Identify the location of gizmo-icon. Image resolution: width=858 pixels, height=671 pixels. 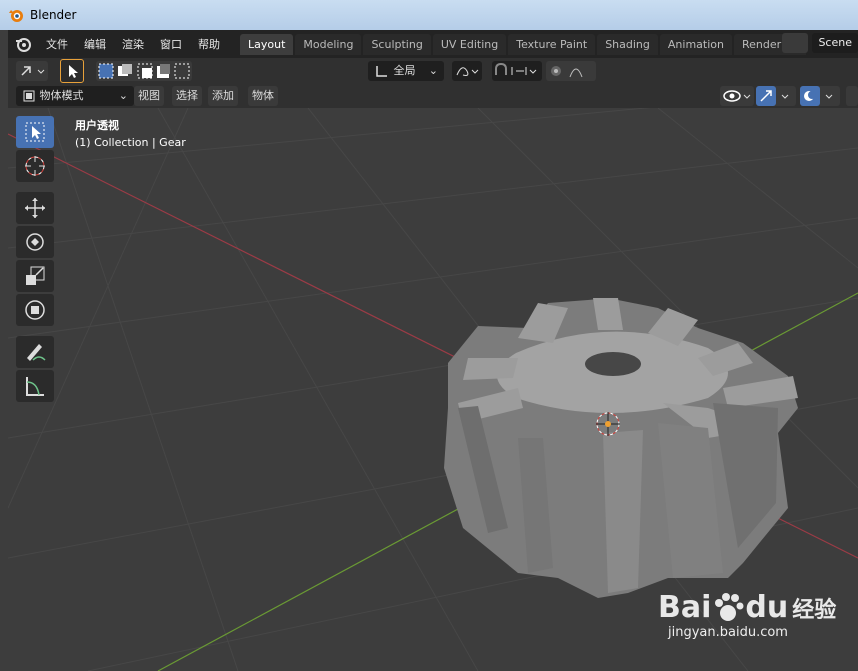
(772, 96).